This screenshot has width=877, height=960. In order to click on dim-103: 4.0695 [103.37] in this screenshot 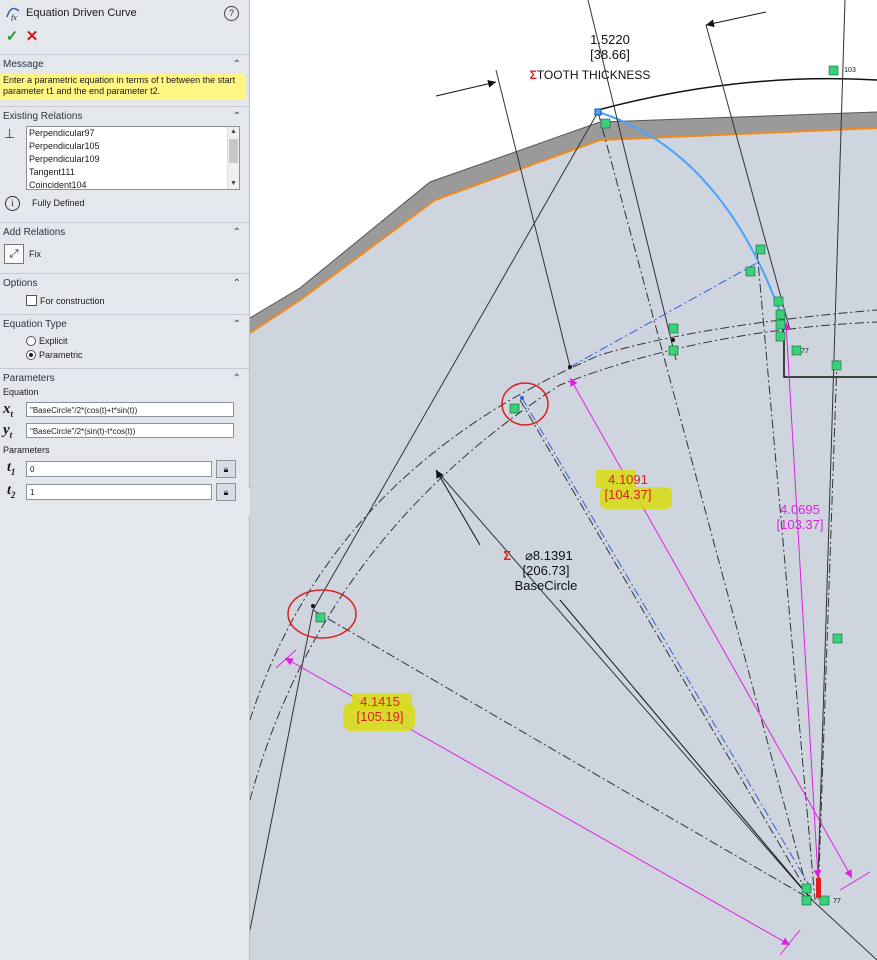, I will do `click(800, 517)`.